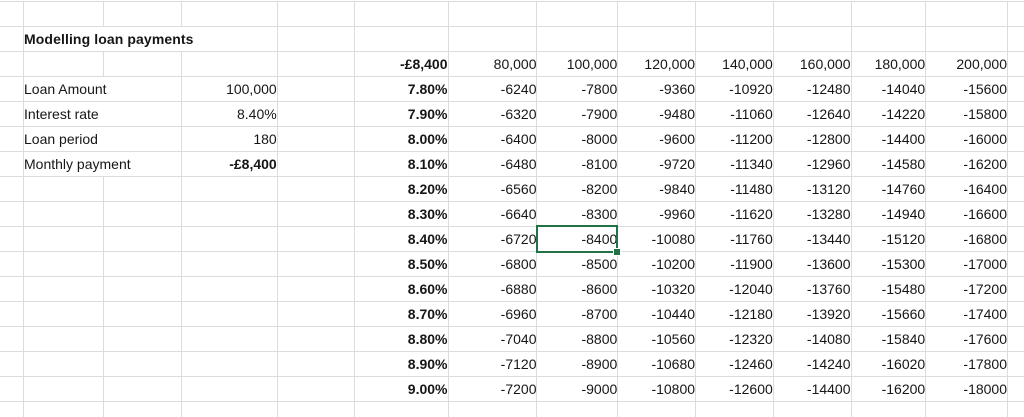  What do you see at coordinates (492, 364) in the screenshot?
I see `data-cell: -7120` at bounding box center [492, 364].